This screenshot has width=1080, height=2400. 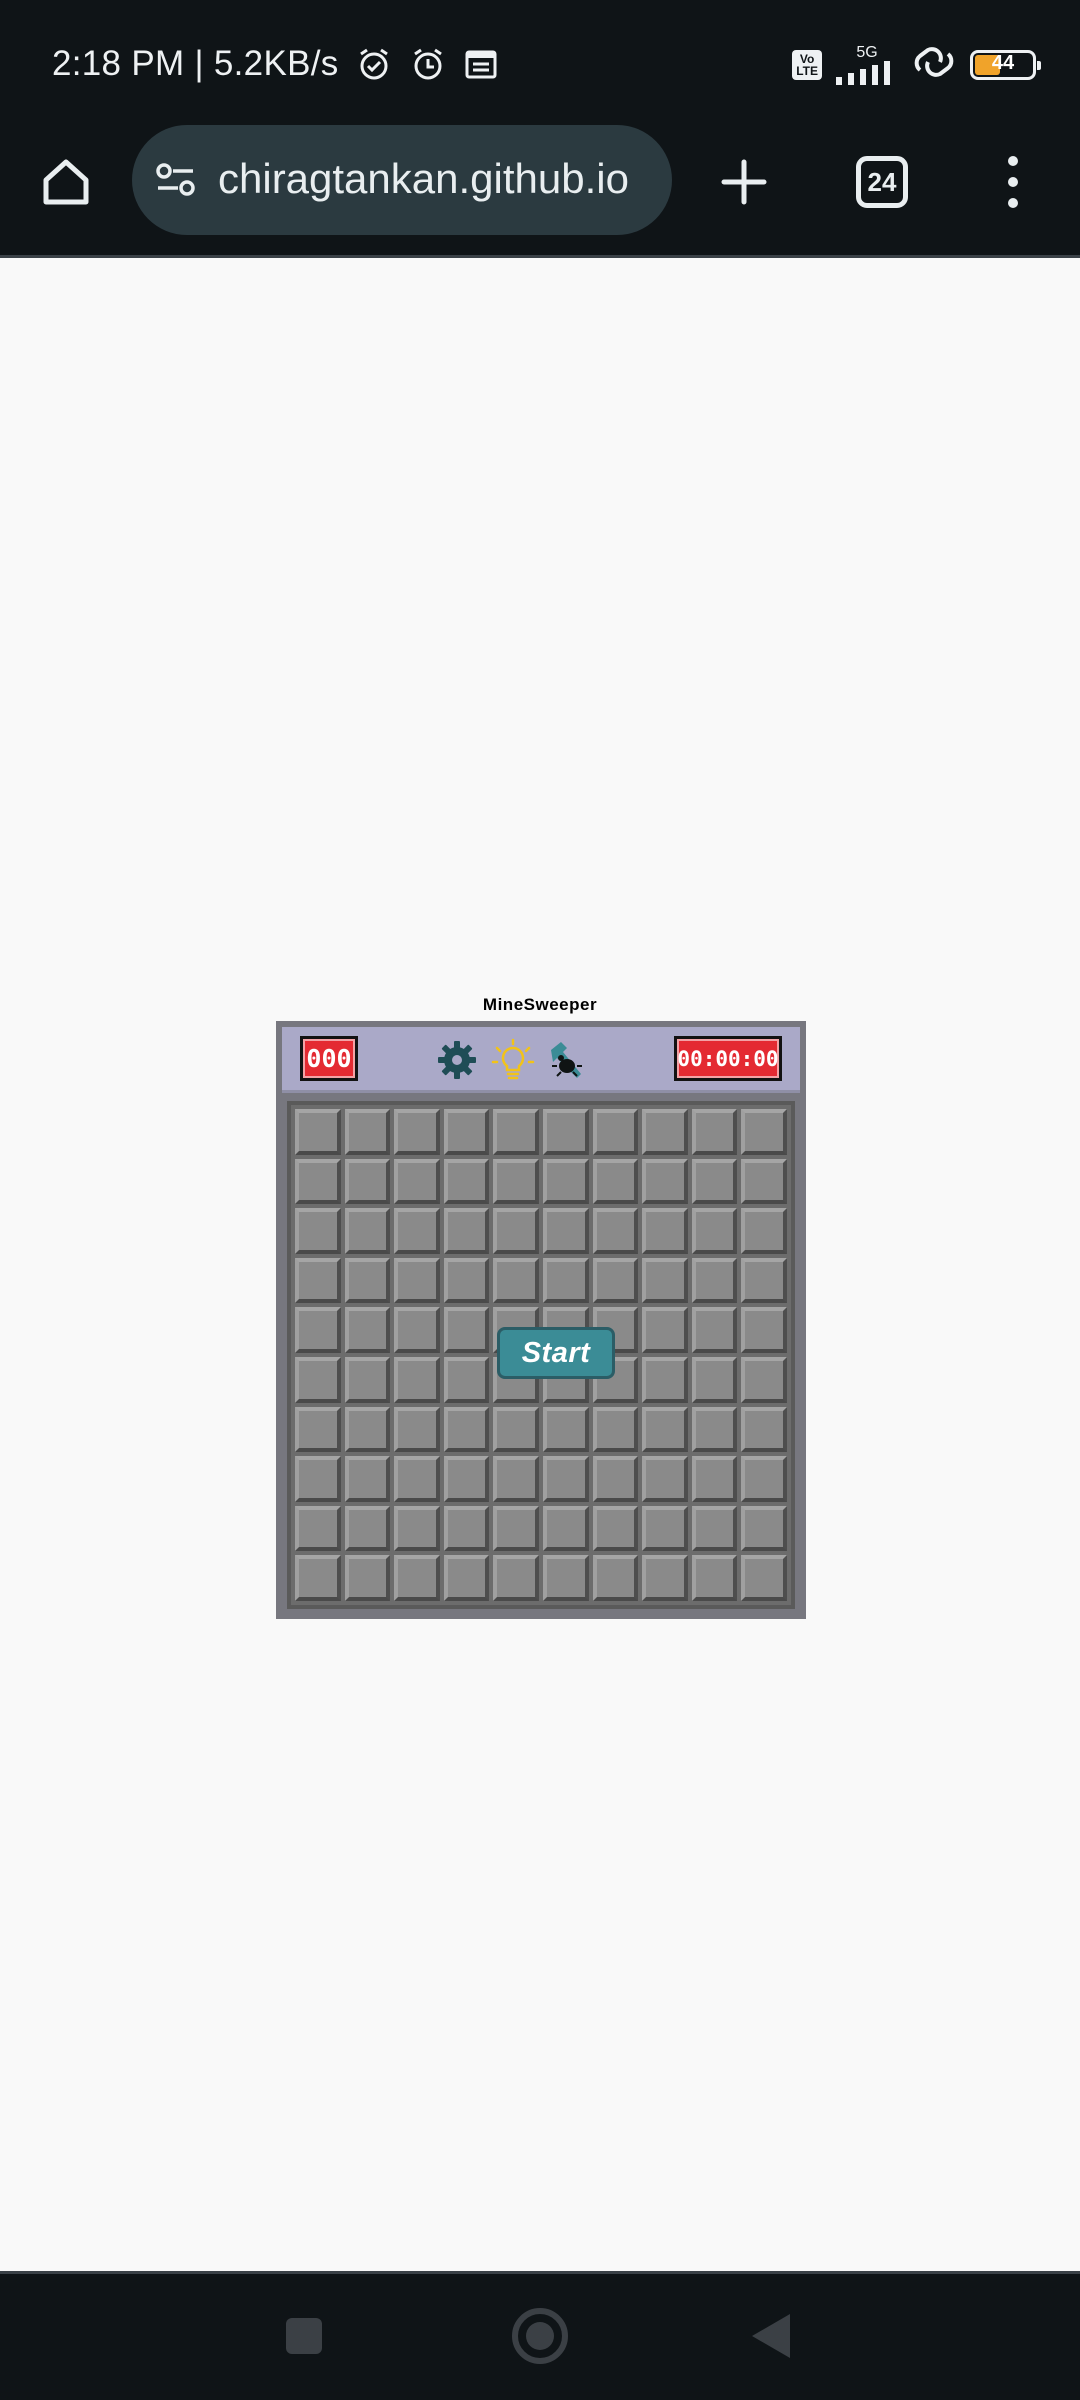 What do you see at coordinates (304, 2336) in the screenshot?
I see `recents-button` at bounding box center [304, 2336].